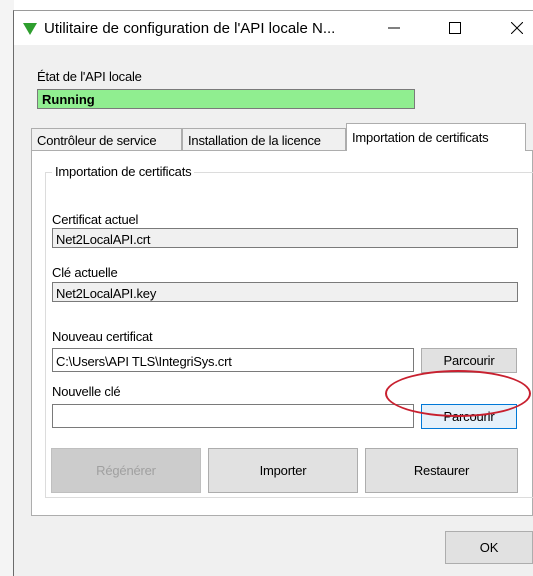 The width and height of the screenshot is (533, 576). What do you see at coordinates (469, 360) in the screenshot?
I see `browse-cert-button: Parcourir` at bounding box center [469, 360].